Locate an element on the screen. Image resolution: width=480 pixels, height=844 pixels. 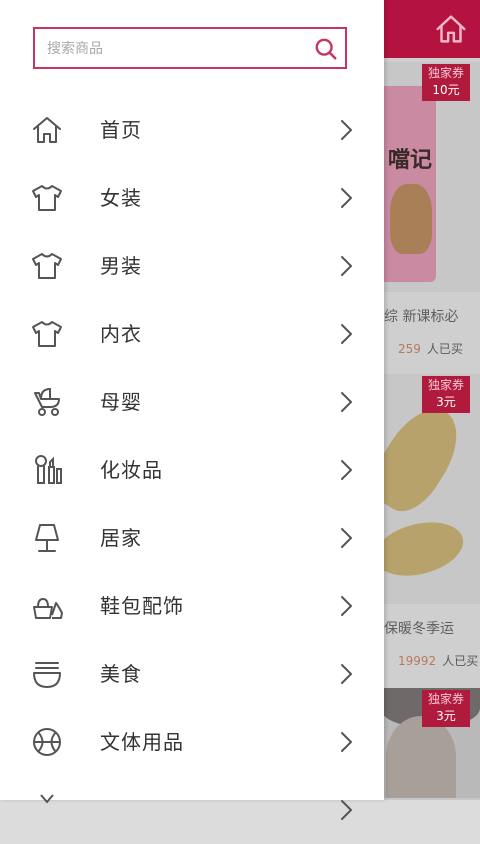
sales-count: 259 人已买 is located at coordinates (430, 348).